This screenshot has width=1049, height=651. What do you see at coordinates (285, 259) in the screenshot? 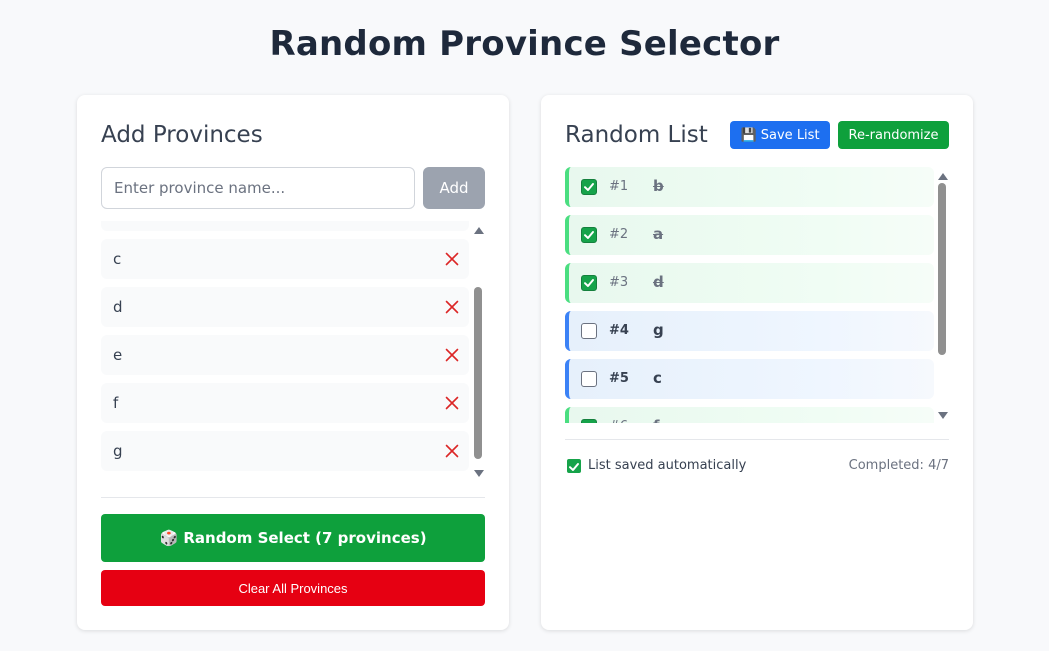
I see `province-item: c` at bounding box center [285, 259].